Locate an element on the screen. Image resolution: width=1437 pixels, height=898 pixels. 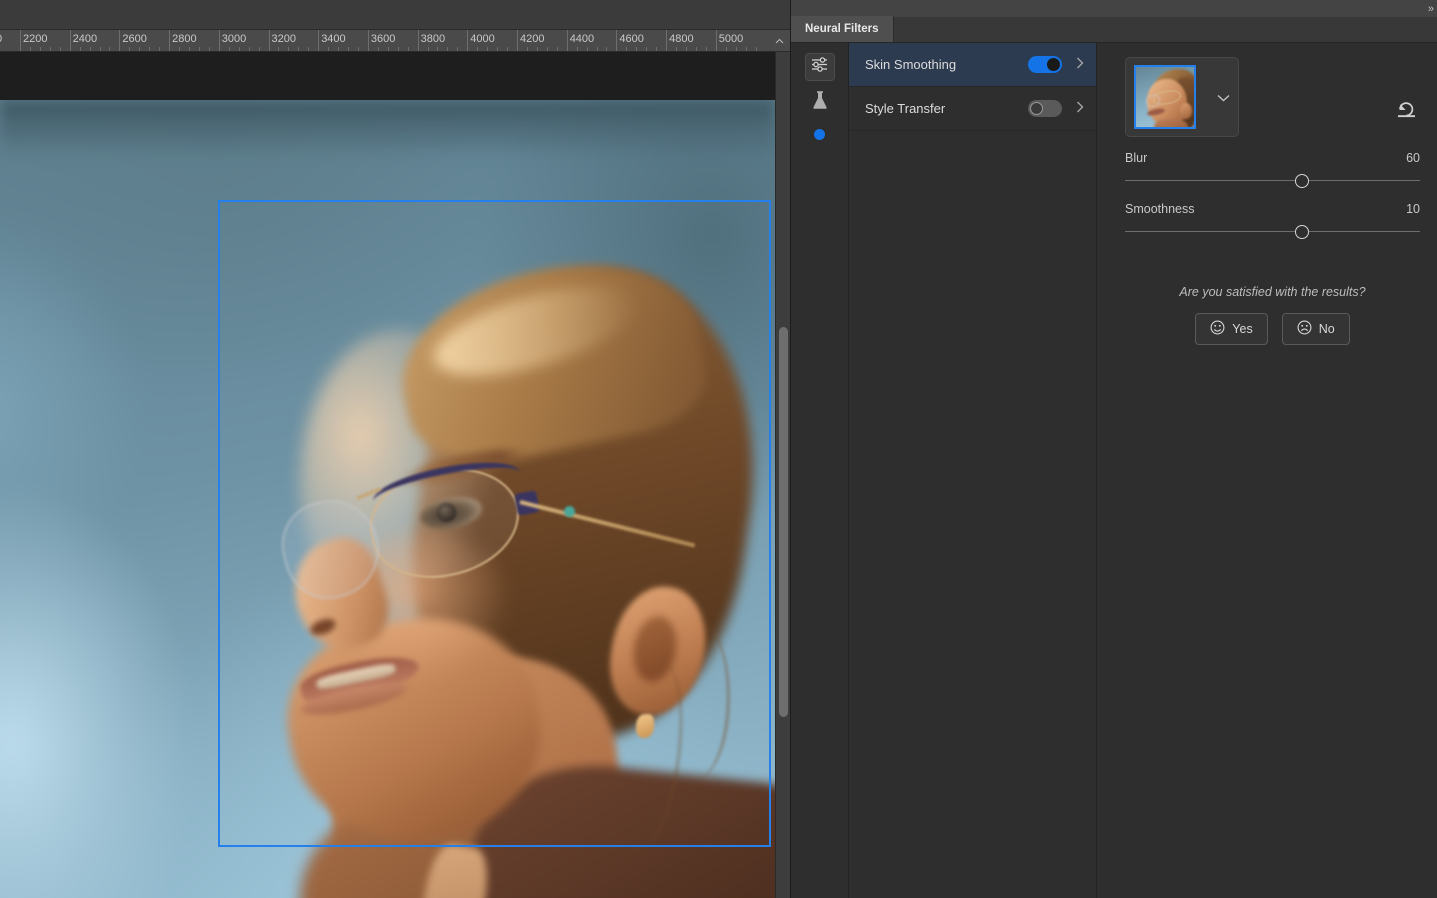
adjustments-icon is located at coordinates (819, 67).